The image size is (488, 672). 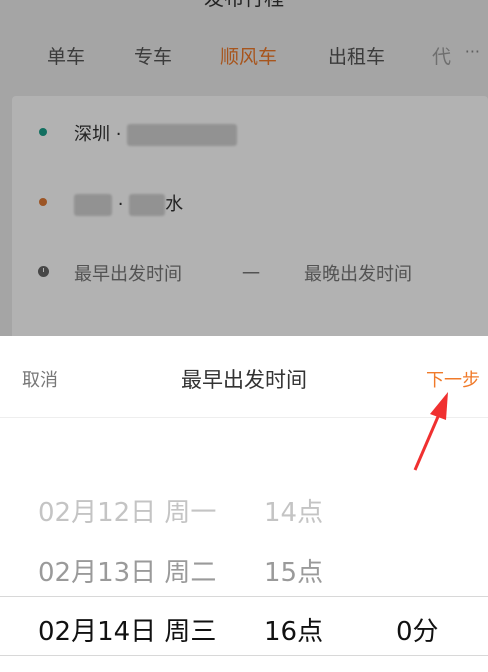 What do you see at coordinates (453, 379) in the screenshot?
I see `next-step-button: 下一步` at bounding box center [453, 379].